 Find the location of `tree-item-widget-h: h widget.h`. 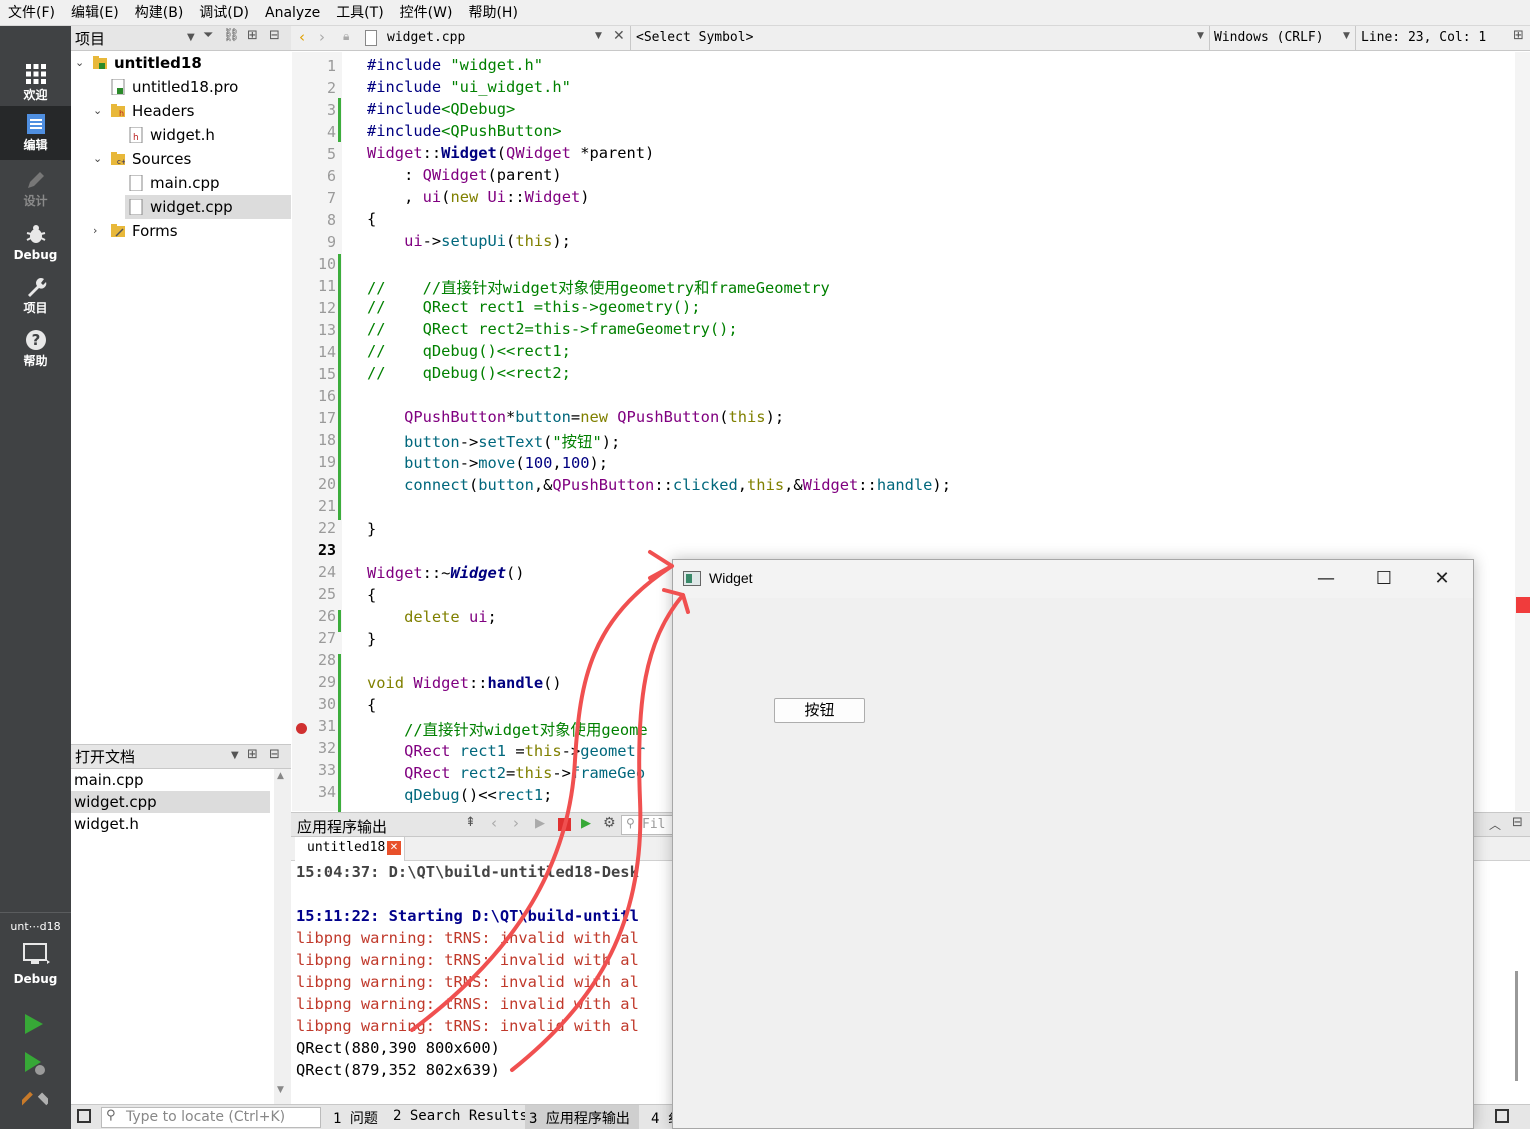

tree-item-widget-h: h widget.h is located at coordinates (181, 135).